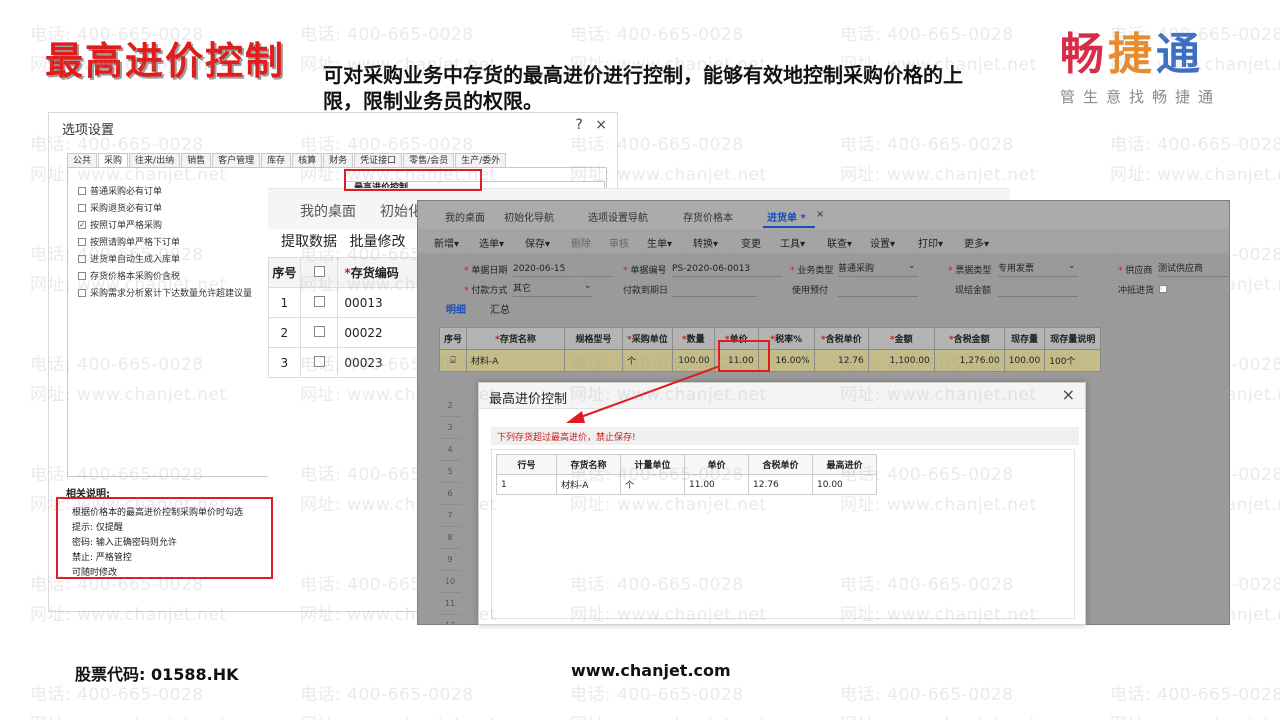 The width and height of the screenshot is (1280, 720). Describe the element at coordinates (643, 394) in the screenshot. I see `arrow-icon` at that location.